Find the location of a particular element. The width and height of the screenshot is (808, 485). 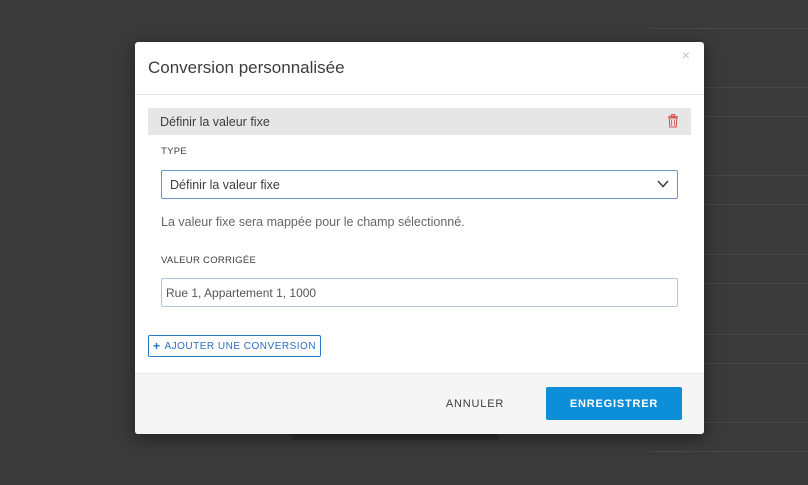

dialog-footer: ANNULER ENREGISTRER is located at coordinates (419, 403).